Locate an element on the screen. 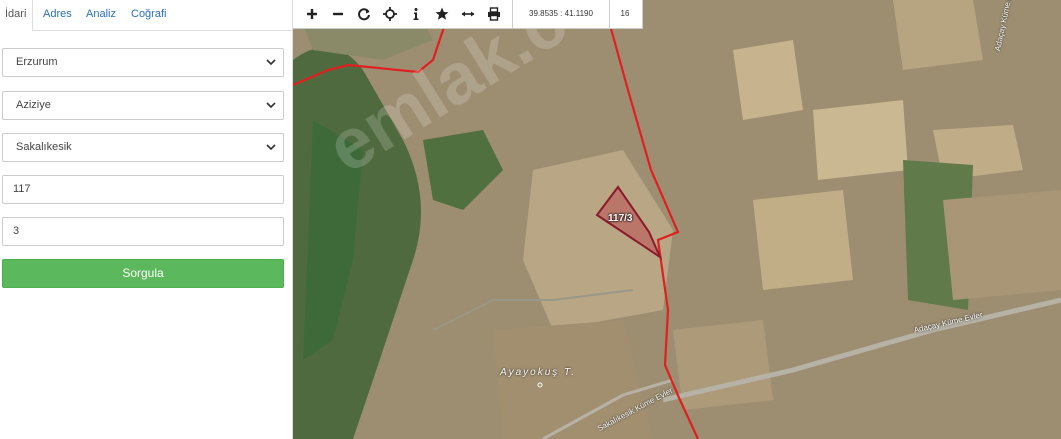  refresh-icon is located at coordinates (364, 14).